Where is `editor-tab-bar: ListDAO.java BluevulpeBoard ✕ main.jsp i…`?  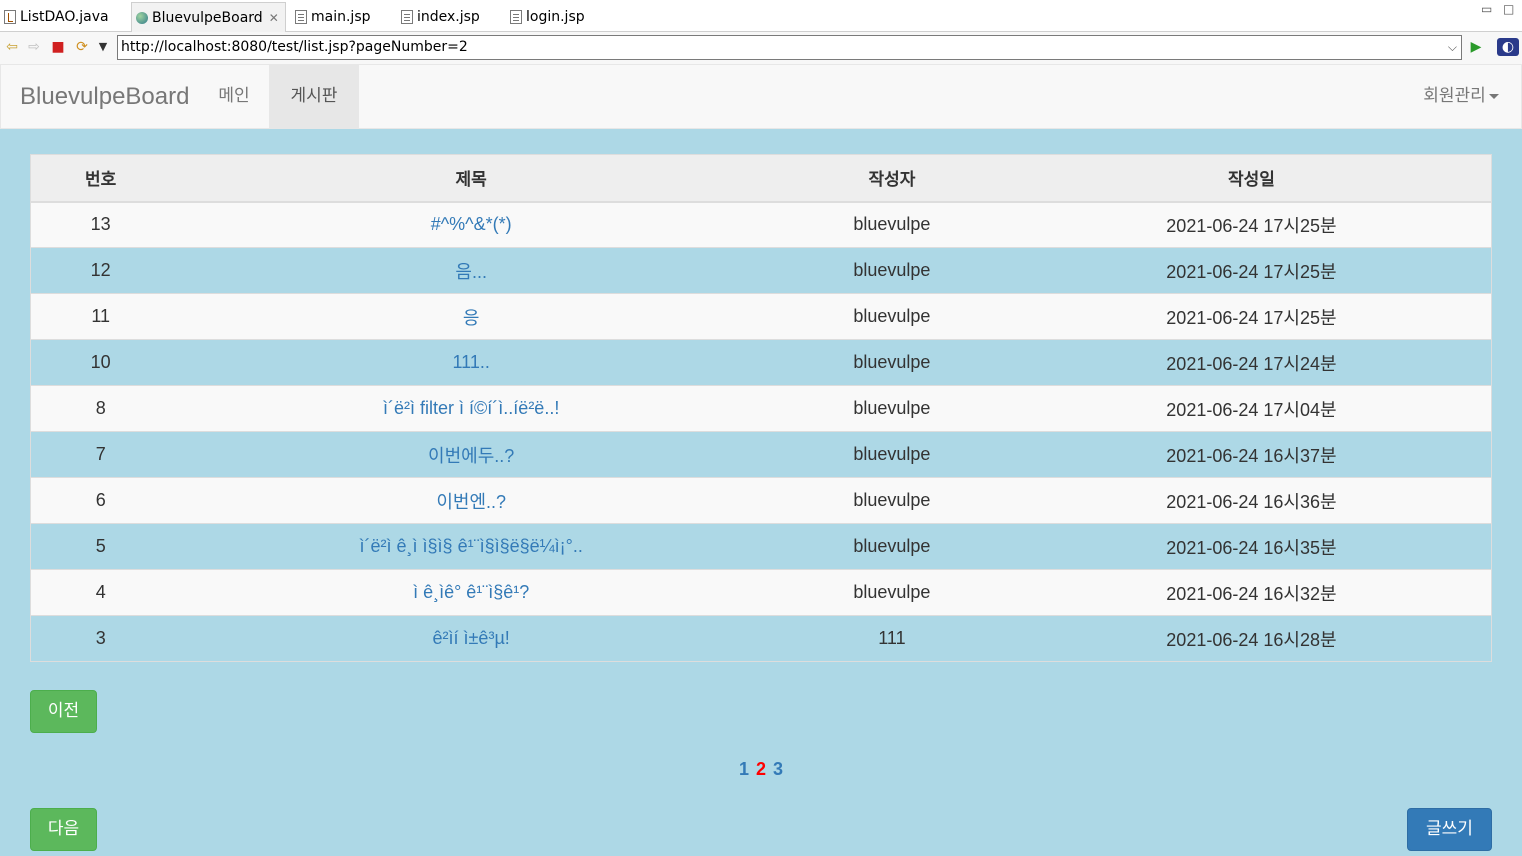 editor-tab-bar: ListDAO.java BluevulpeBoard ✕ main.jsp i… is located at coordinates (761, 16).